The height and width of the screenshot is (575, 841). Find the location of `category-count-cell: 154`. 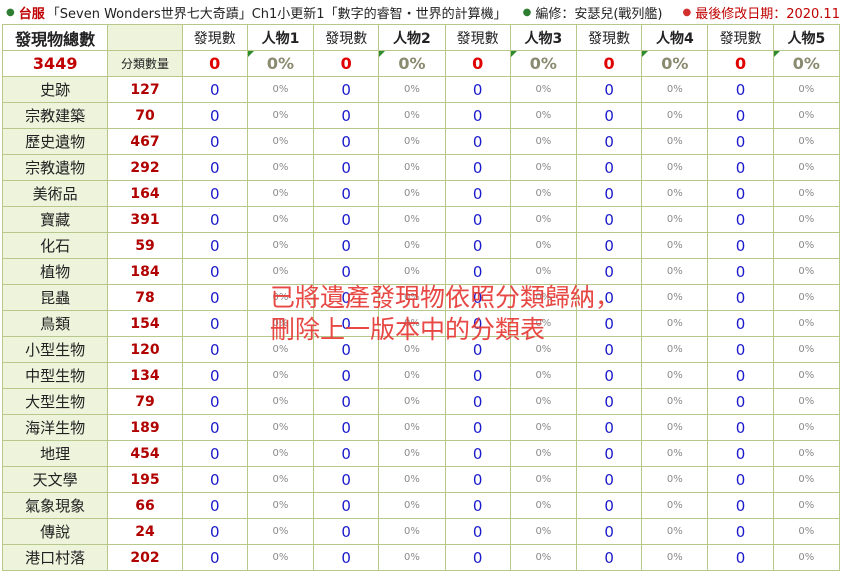

category-count-cell: 154 is located at coordinates (145, 323).